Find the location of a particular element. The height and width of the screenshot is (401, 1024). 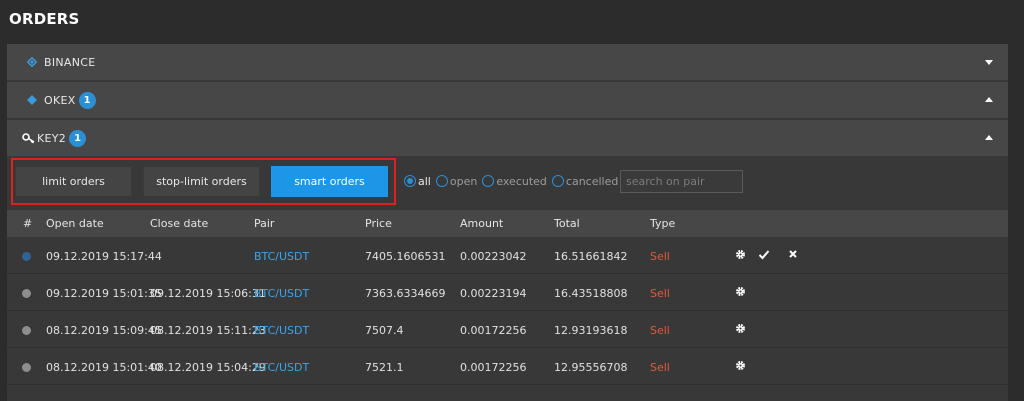

check-icon is located at coordinates (764, 254).